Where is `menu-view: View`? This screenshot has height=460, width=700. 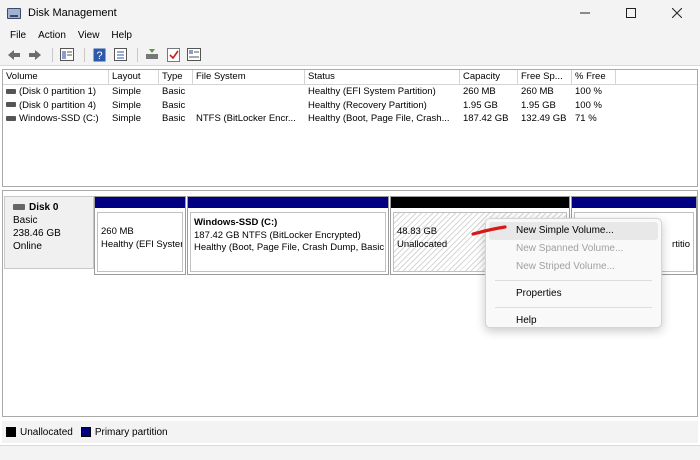
menu-view: View is located at coordinates (89, 35).